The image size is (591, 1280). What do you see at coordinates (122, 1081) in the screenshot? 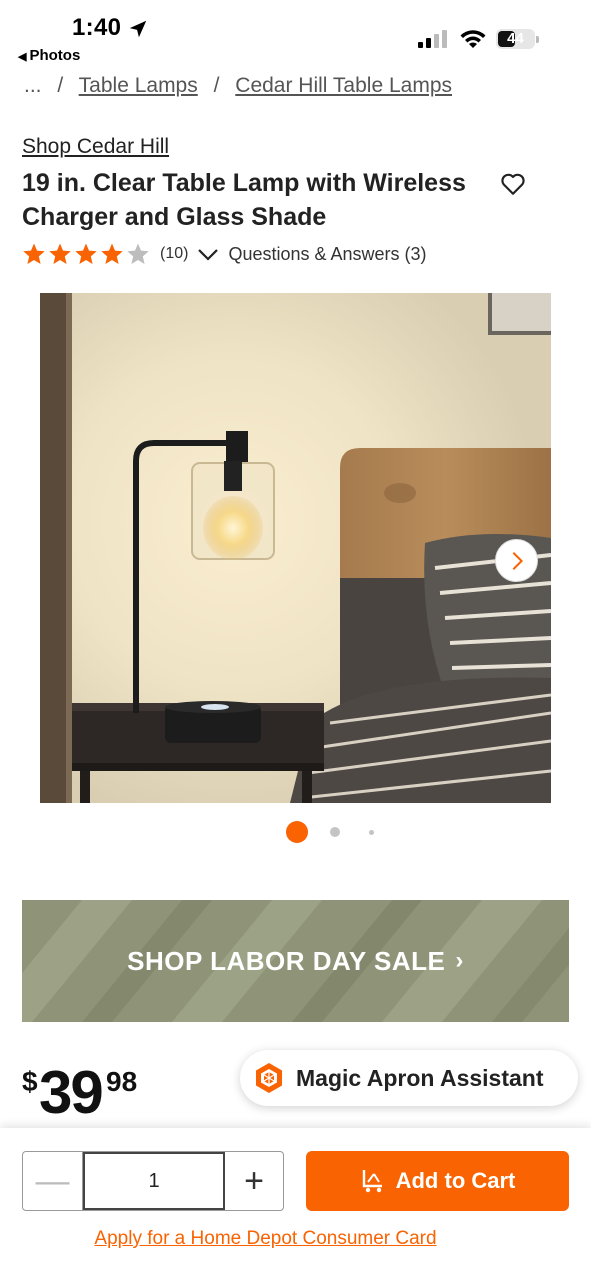
I see `price-cents: 98` at bounding box center [122, 1081].